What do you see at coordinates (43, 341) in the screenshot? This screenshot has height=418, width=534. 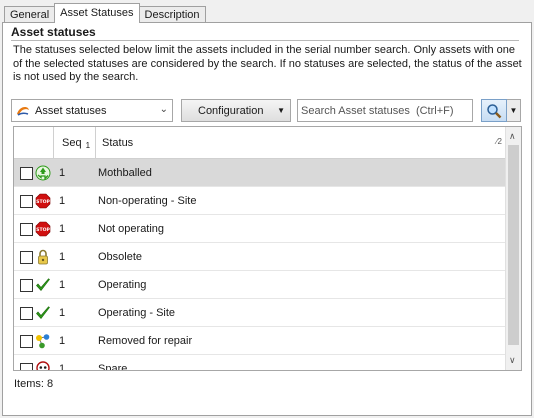 I see `molecule-icon` at bounding box center [43, 341].